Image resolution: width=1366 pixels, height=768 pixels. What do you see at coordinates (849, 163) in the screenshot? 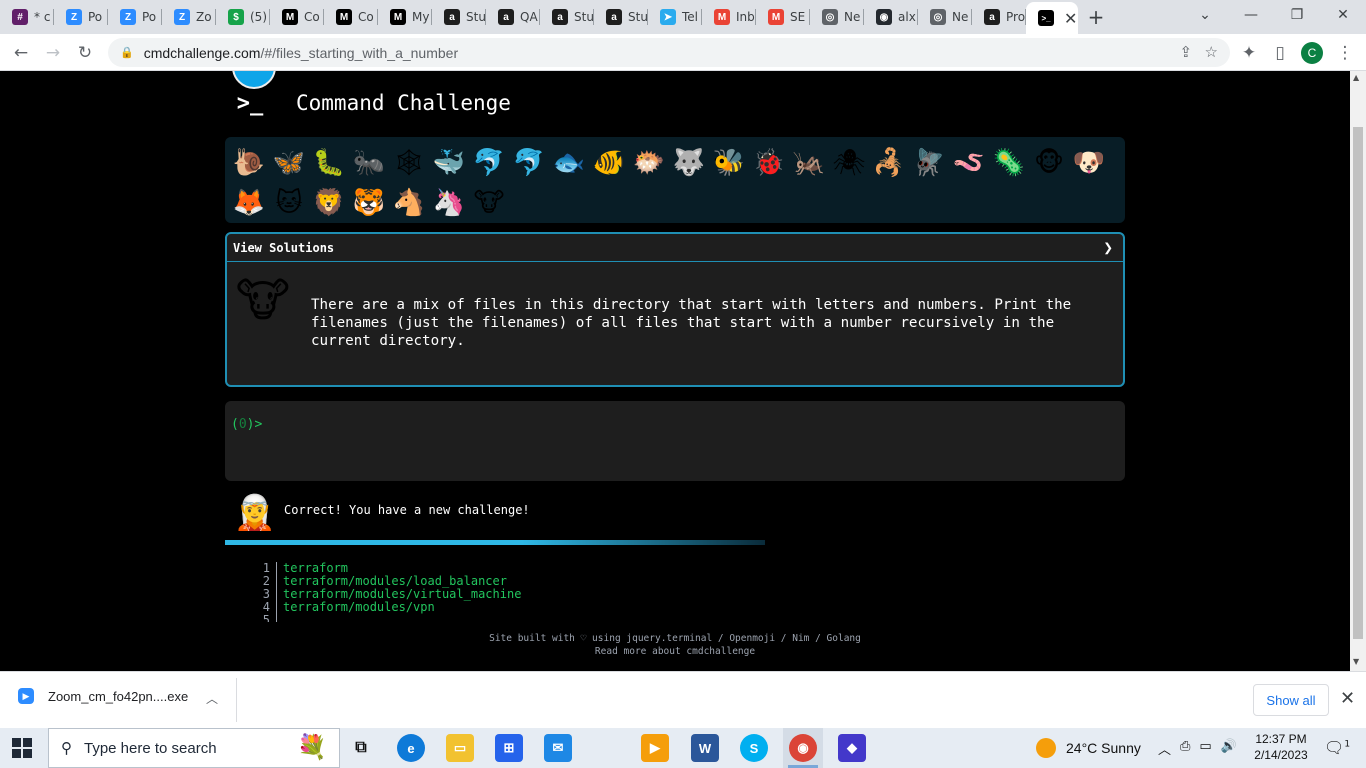
I see `challenge-animal-icon: 🕷` at bounding box center [849, 163].